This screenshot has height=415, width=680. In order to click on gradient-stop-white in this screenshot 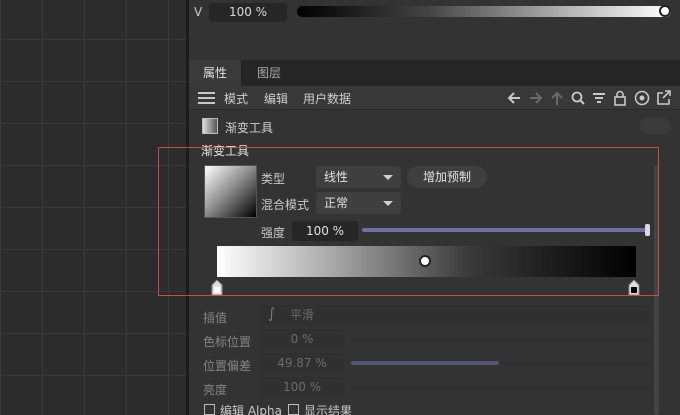, I will do `click(217, 287)`.